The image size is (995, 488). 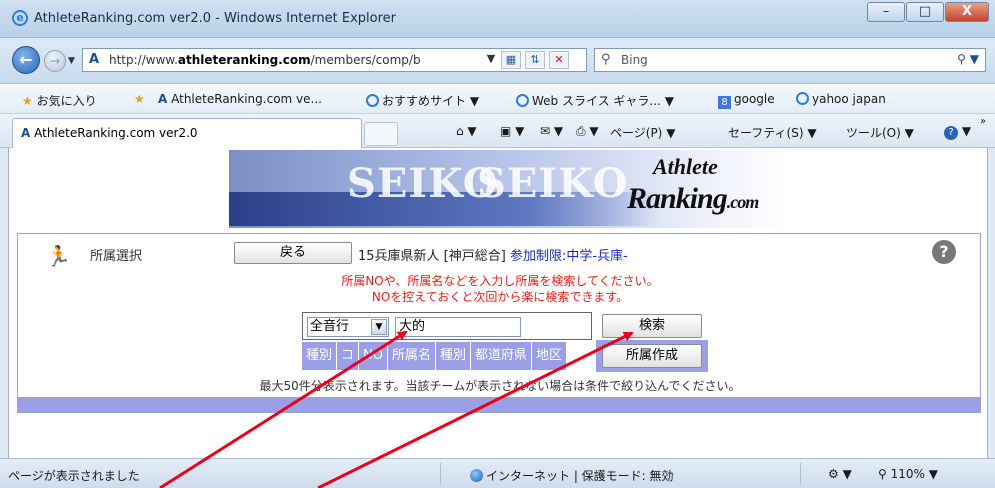 I want to click on search-filter: 全音行 ▼ 大的, so click(x=447, y=326).